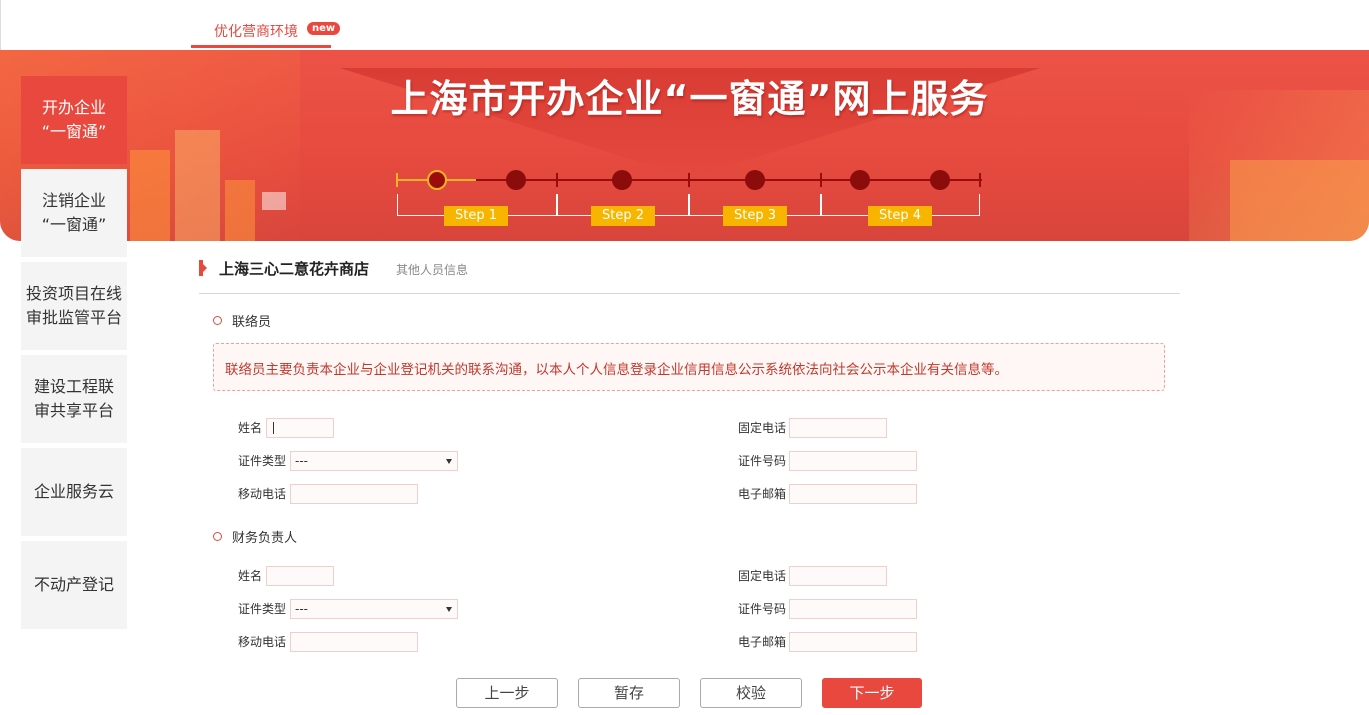 The height and width of the screenshot is (715, 1369). I want to click on contact-id-number-input, so click(853, 461).